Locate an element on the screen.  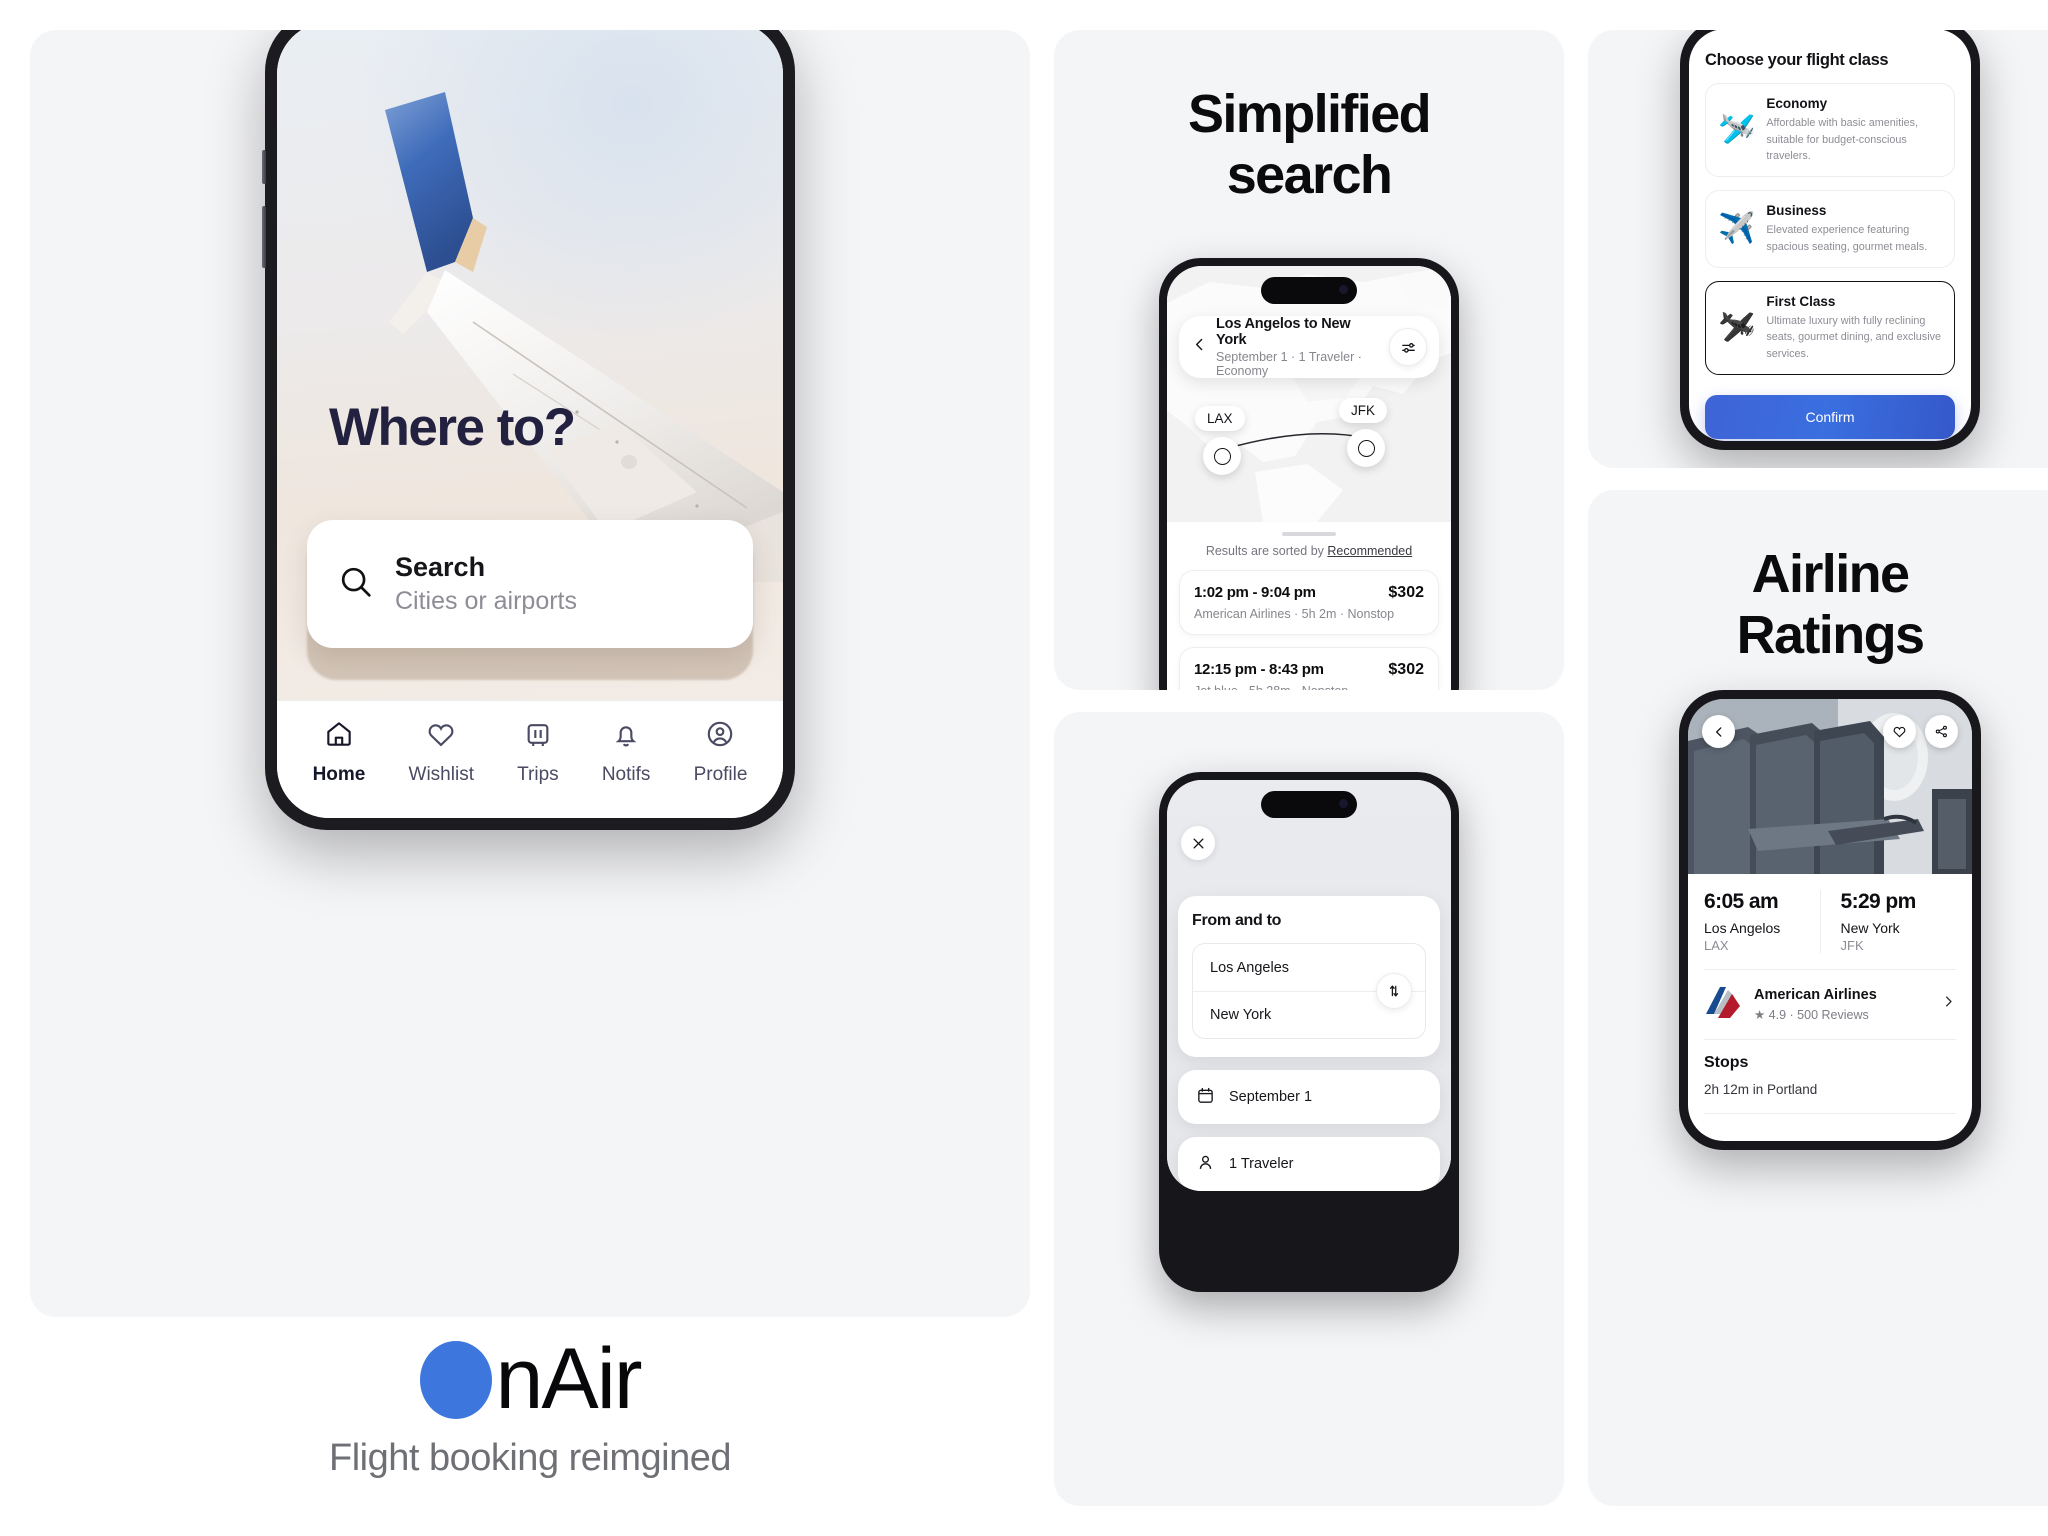
brand-block: nAir Flight booking reimgined is located at coordinates (530, 1421).